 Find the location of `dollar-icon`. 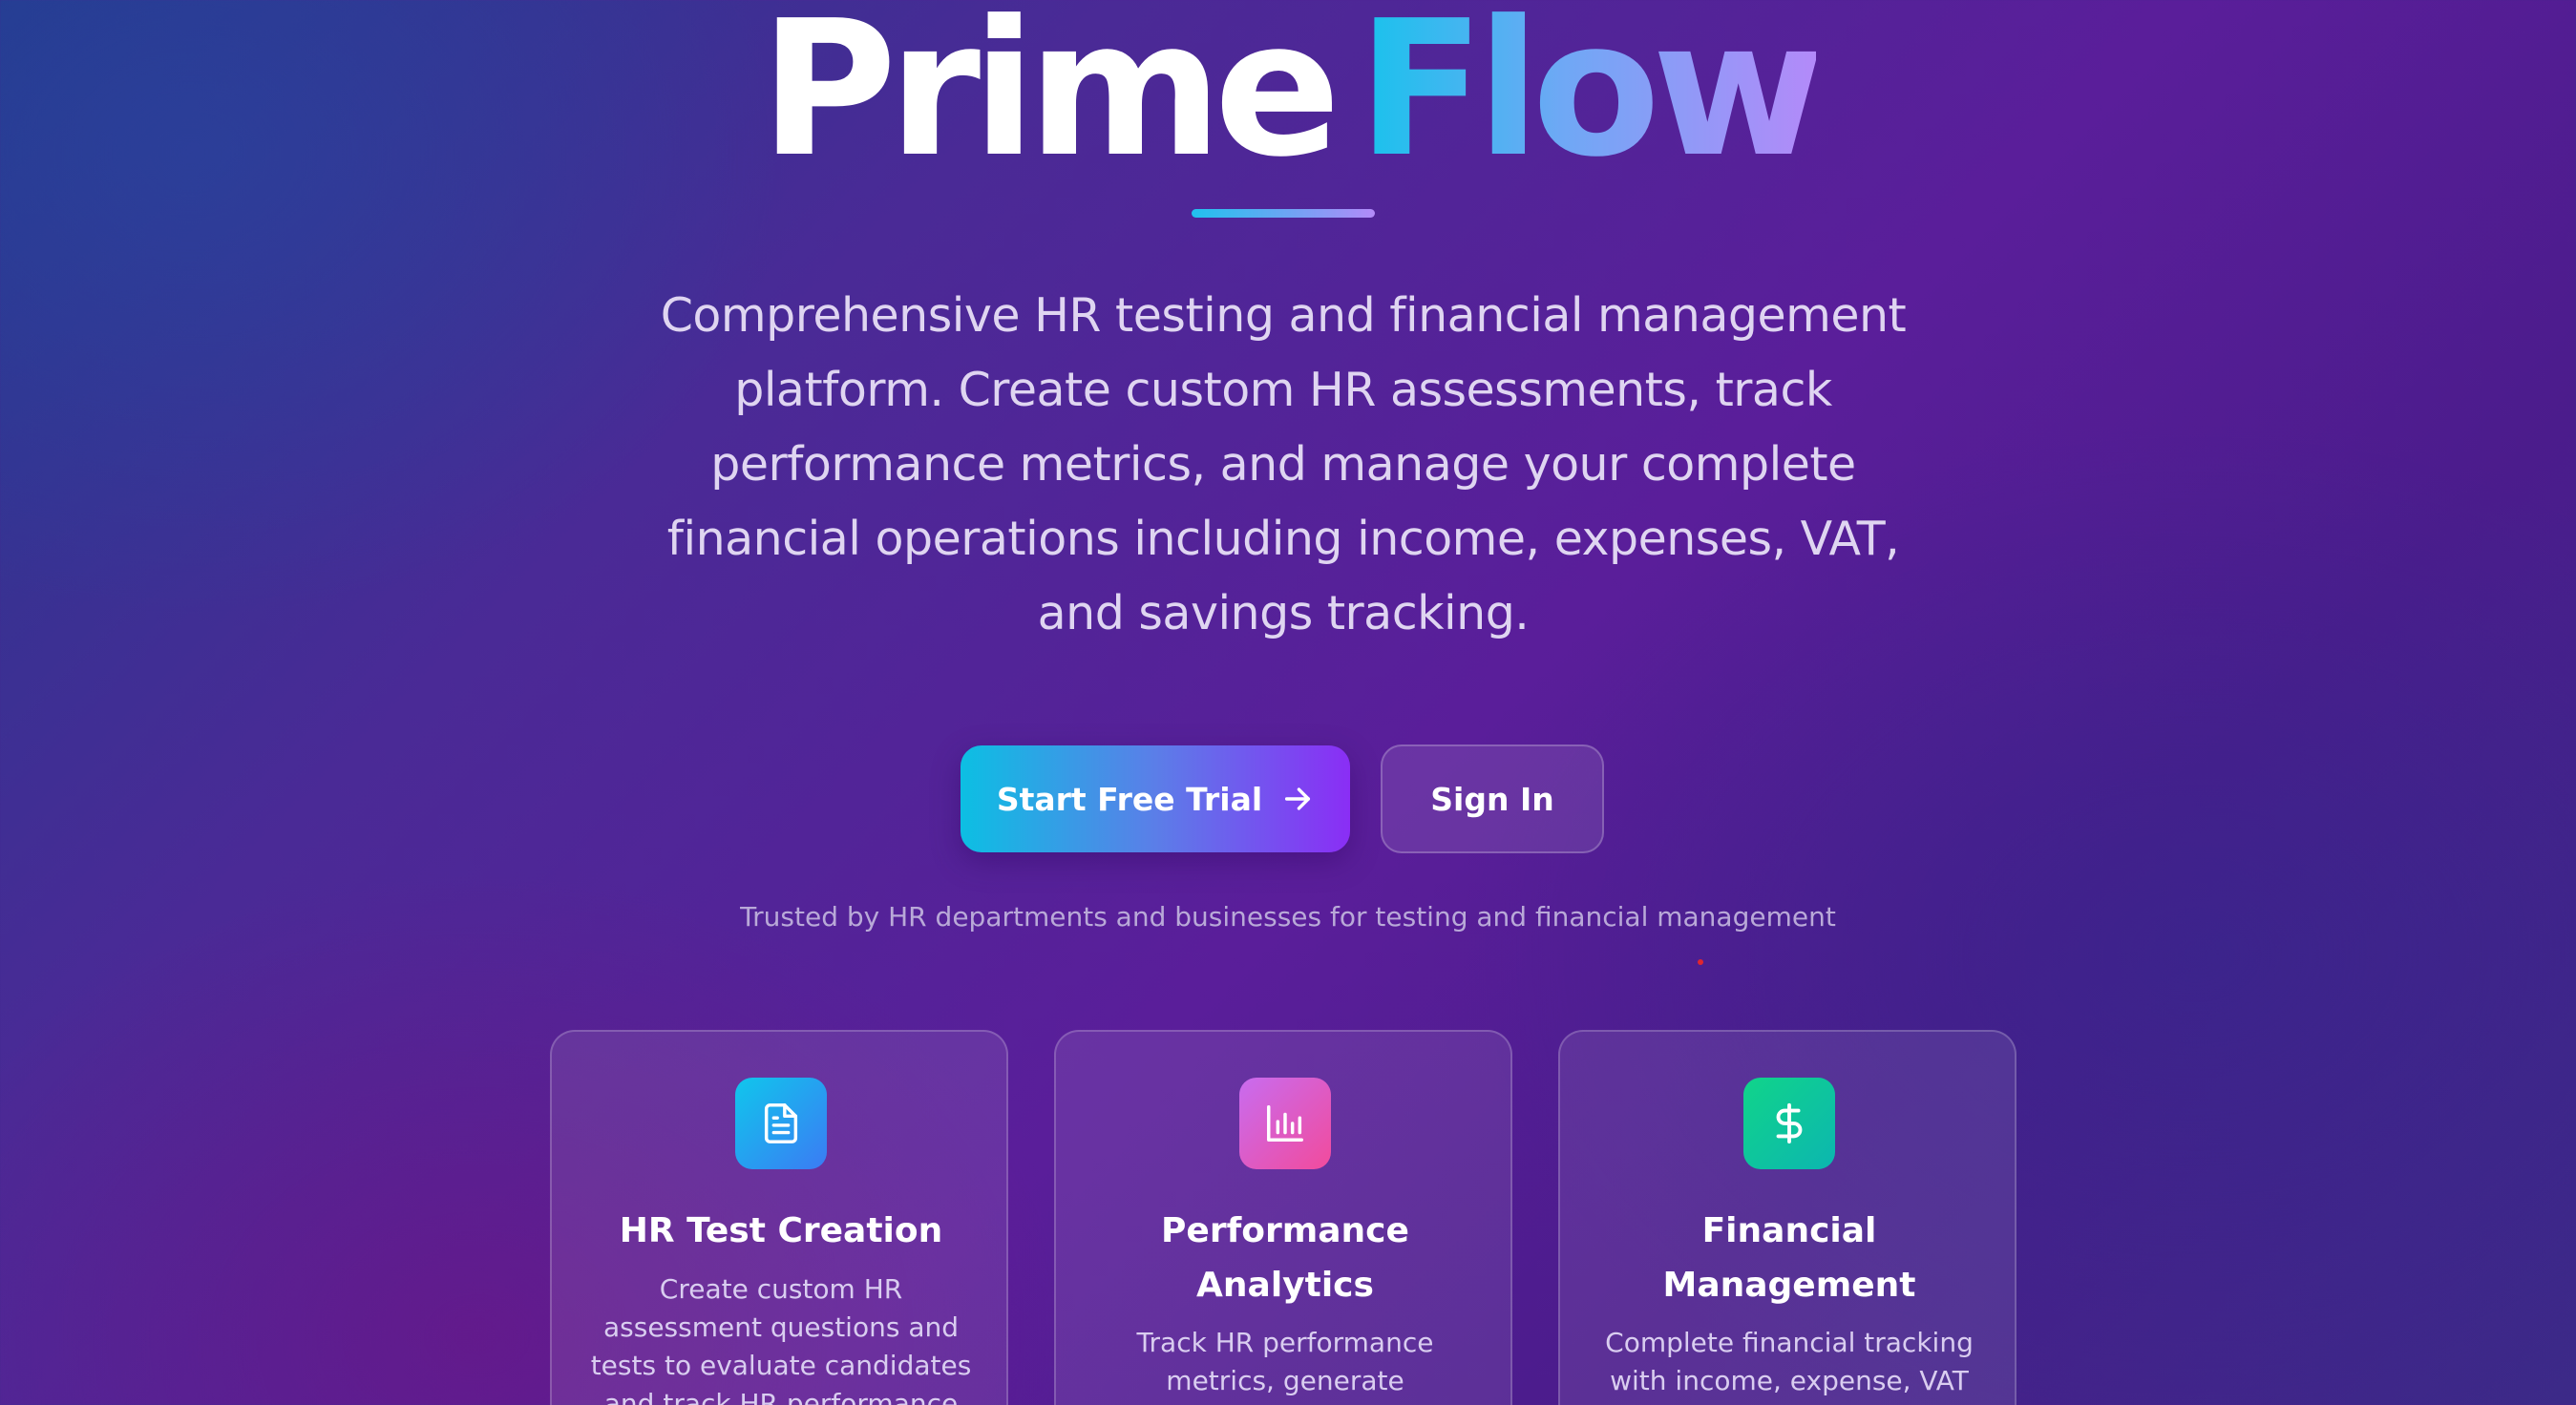

dollar-icon is located at coordinates (1789, 1123).